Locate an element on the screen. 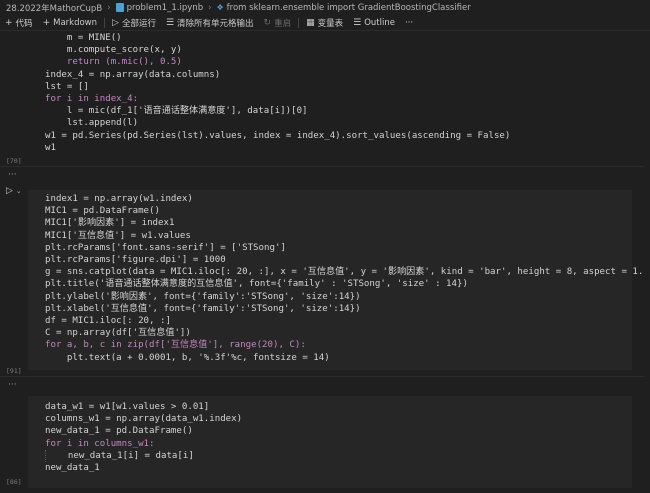  more-label: ··· is located at coordinates (409, 22).